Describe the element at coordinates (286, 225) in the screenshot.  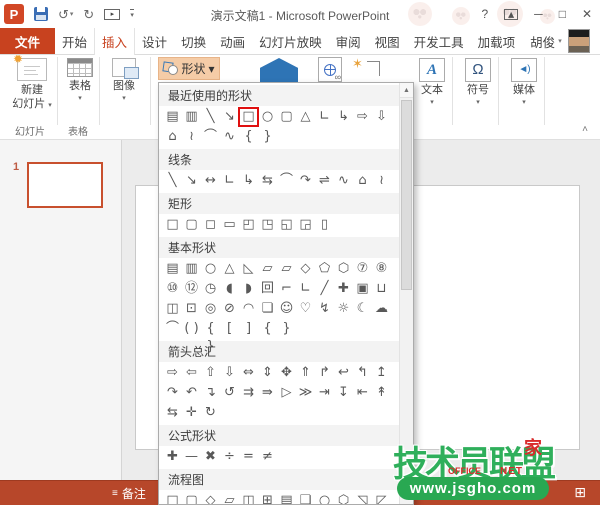
I see `shape-round-single-corner-rectangle: ◱` at that location.